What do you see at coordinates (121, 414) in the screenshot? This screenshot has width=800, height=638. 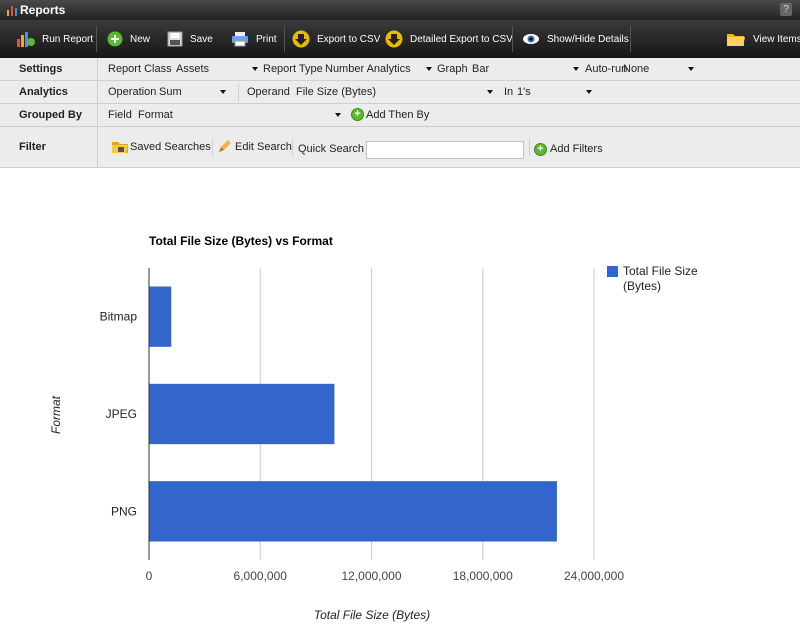 I see `y-category-label: JPEG` at bounding box center [121, 414].